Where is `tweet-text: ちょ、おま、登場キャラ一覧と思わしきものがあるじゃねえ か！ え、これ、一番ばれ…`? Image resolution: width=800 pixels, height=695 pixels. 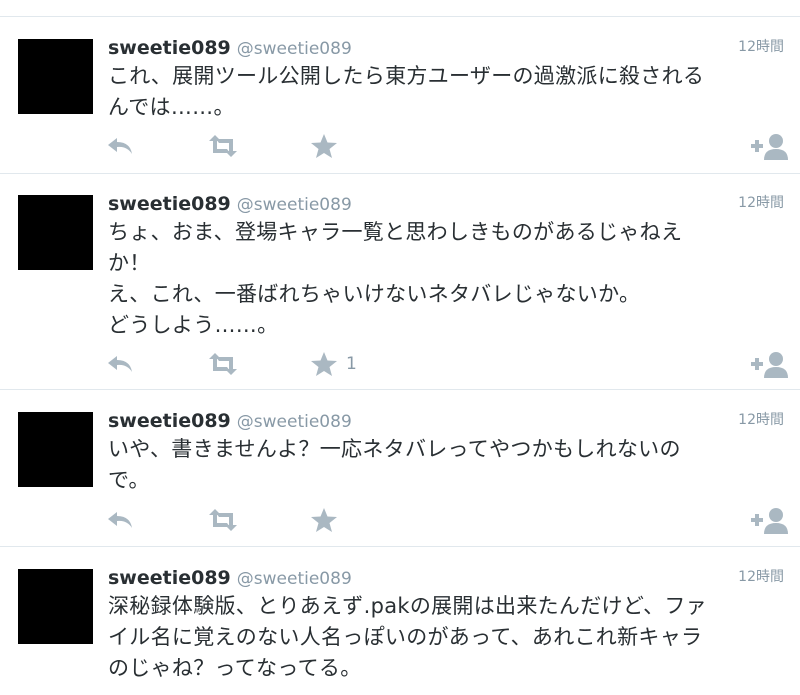
tweet-text: ちょ、おま、登場キャラ一覧と思わしきものがあるじゃねえ か！ え、これ、一番ばれ… is located at coordinates (395, 278).